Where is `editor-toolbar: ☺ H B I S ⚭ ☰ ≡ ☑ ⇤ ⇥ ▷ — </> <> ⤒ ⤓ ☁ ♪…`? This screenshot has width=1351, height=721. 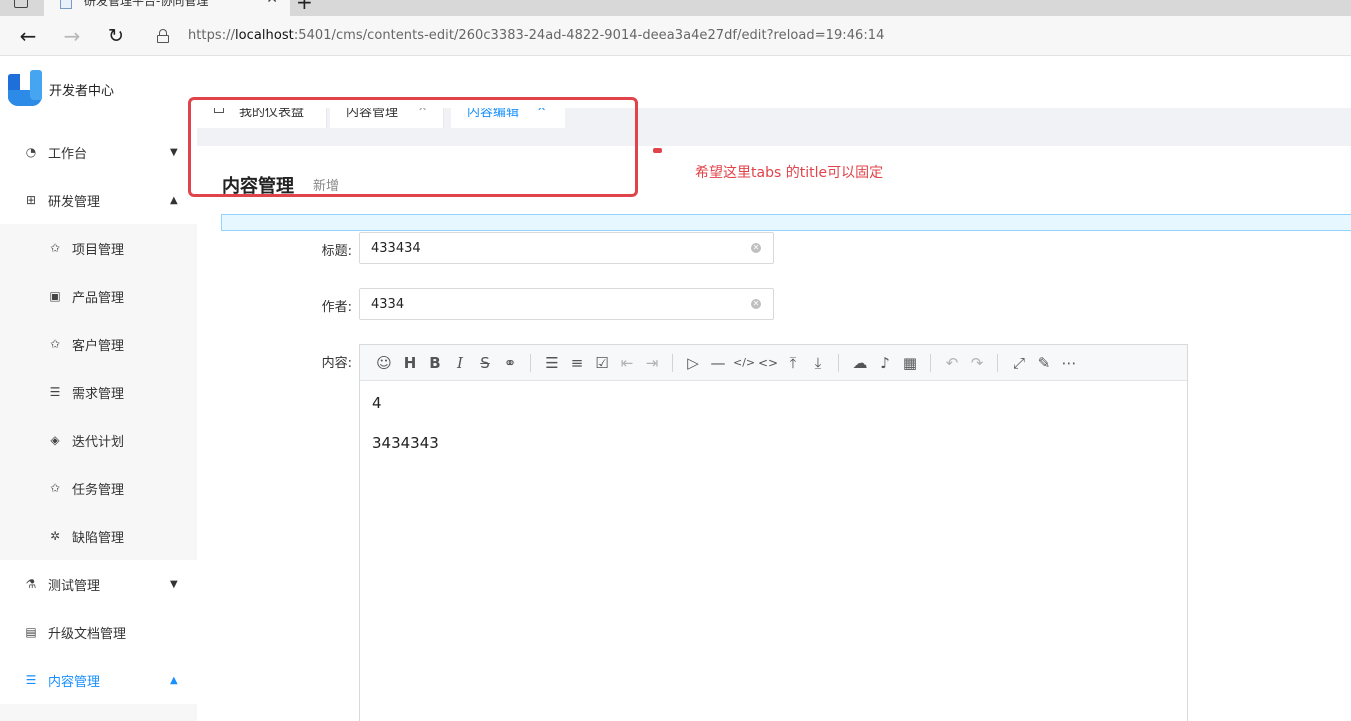 editor-toolbar: ☺ H B I S ⚭ ☰ ≡ ☑ ⇤ ⇥ ▷ — </> <> ⤒ ⤓ ☁ ♪… is located at coordinates (773, 363).